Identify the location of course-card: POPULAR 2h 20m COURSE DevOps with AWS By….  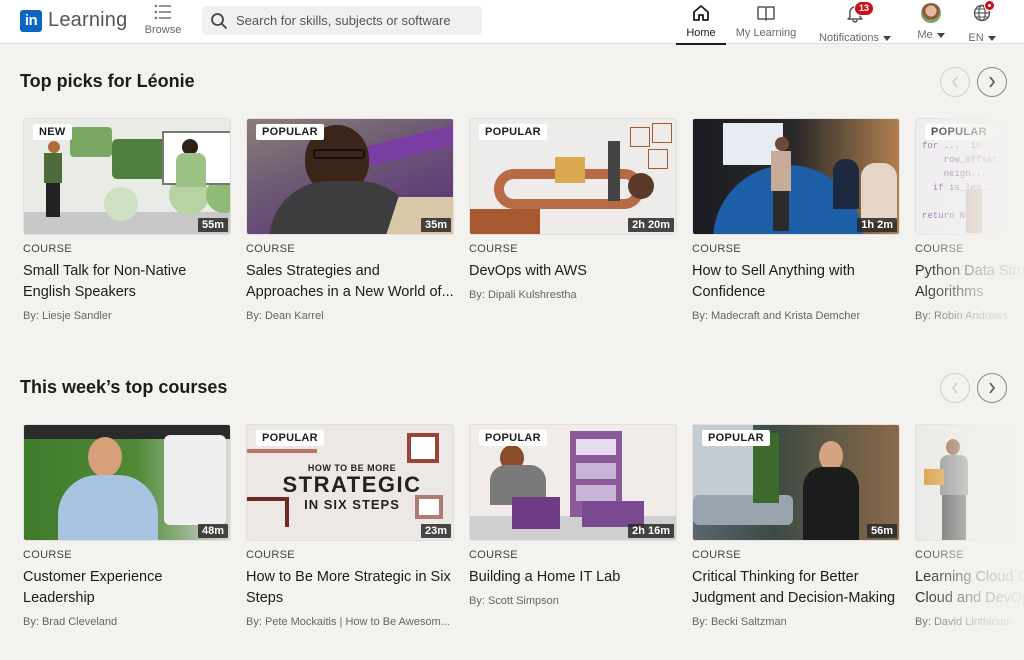
(573, 220).